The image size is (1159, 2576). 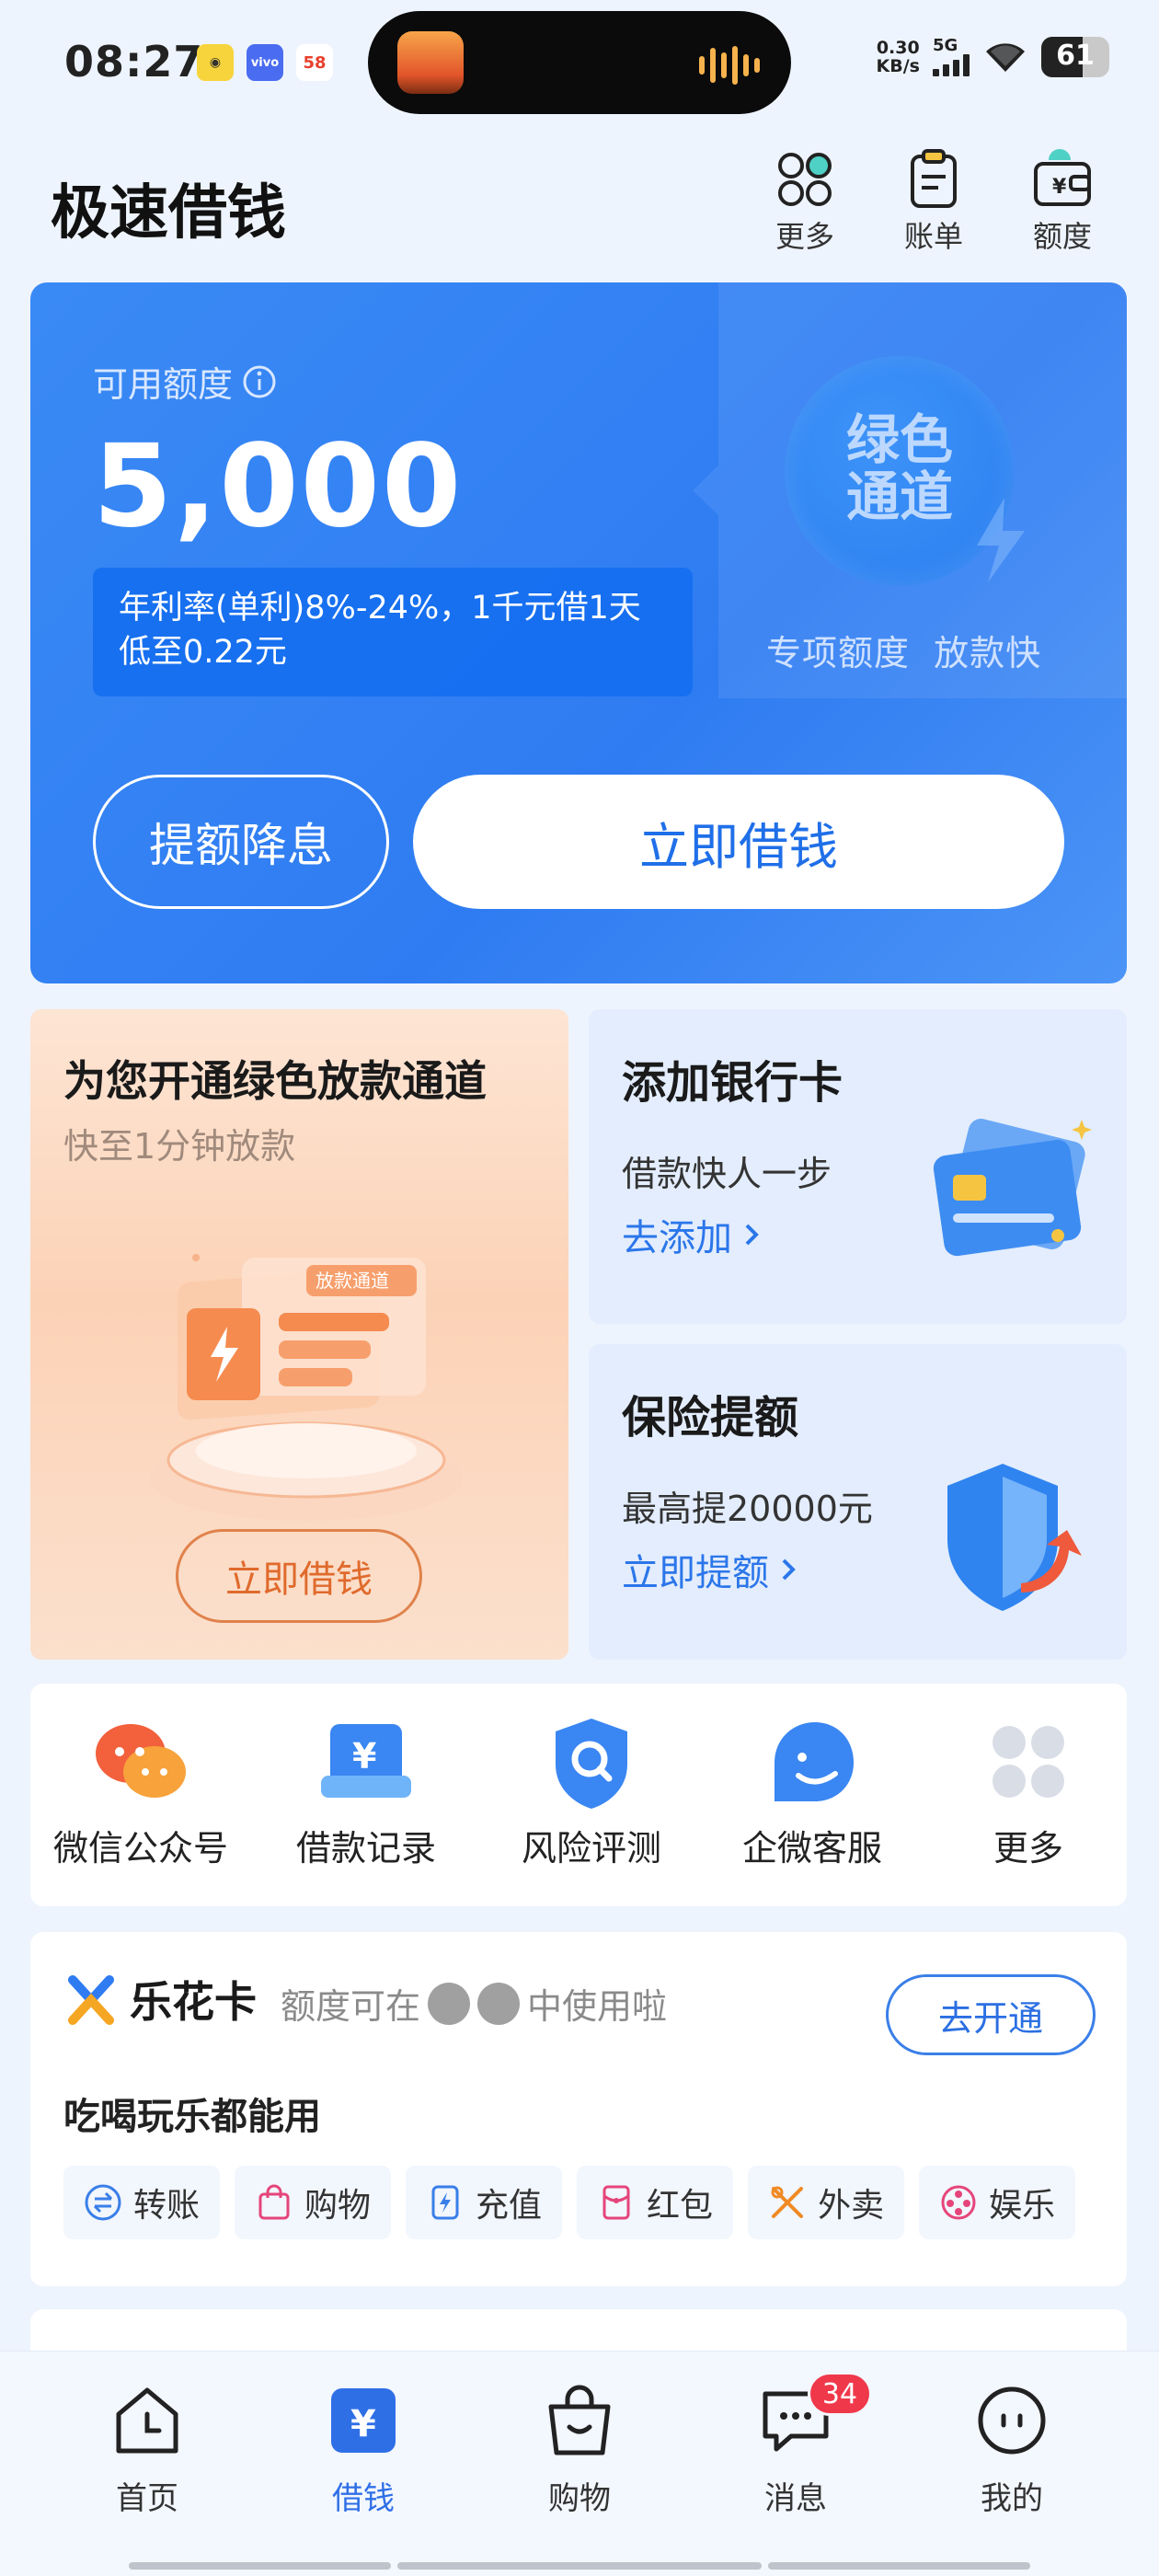 I want to click on lehua-card-name: 乐花卡, so click(x=193, y=2002).